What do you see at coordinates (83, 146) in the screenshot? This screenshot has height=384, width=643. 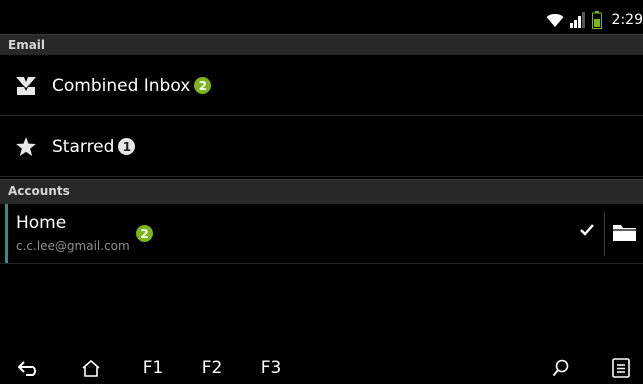 I see `starred-label: Starred` at bounding box center [83, 146].